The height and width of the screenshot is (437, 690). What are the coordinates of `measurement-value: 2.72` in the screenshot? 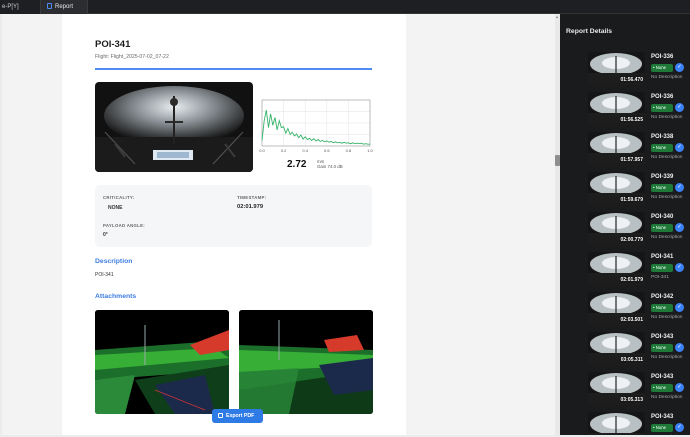 It's located at (297, 164).